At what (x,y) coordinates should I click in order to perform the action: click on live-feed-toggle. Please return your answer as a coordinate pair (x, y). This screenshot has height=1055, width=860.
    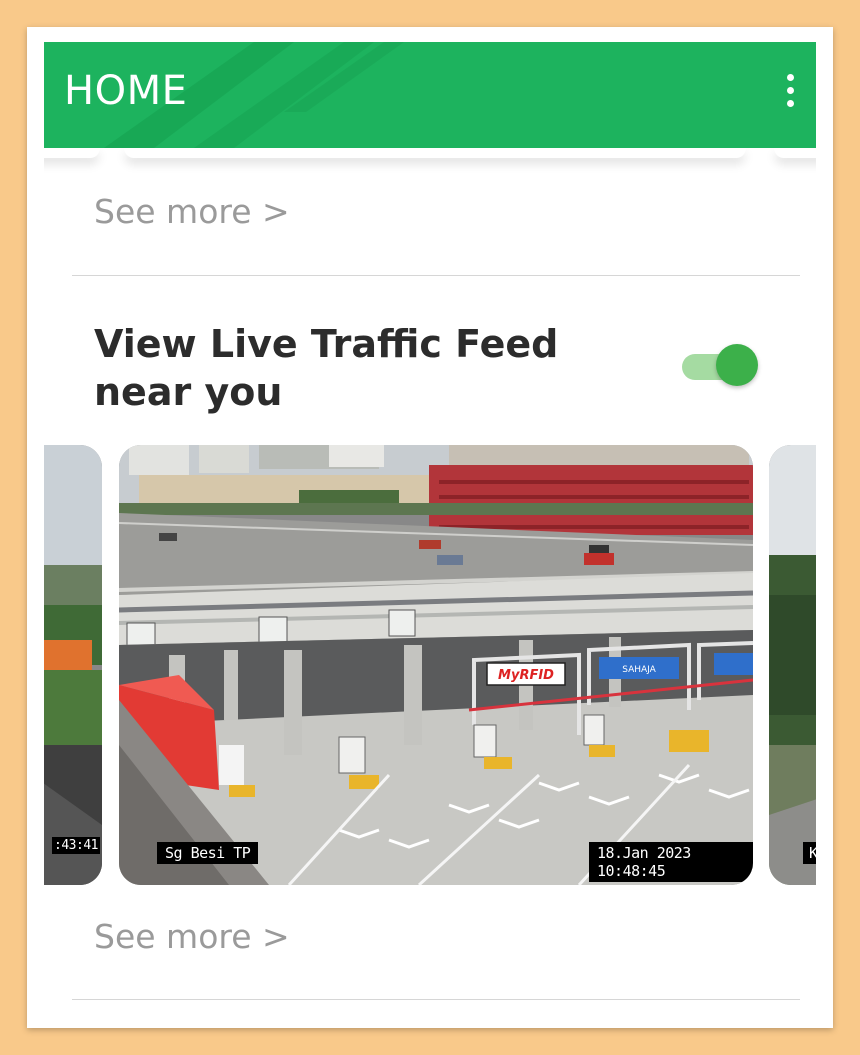
    Looking at the image, I should click on (720, 366).